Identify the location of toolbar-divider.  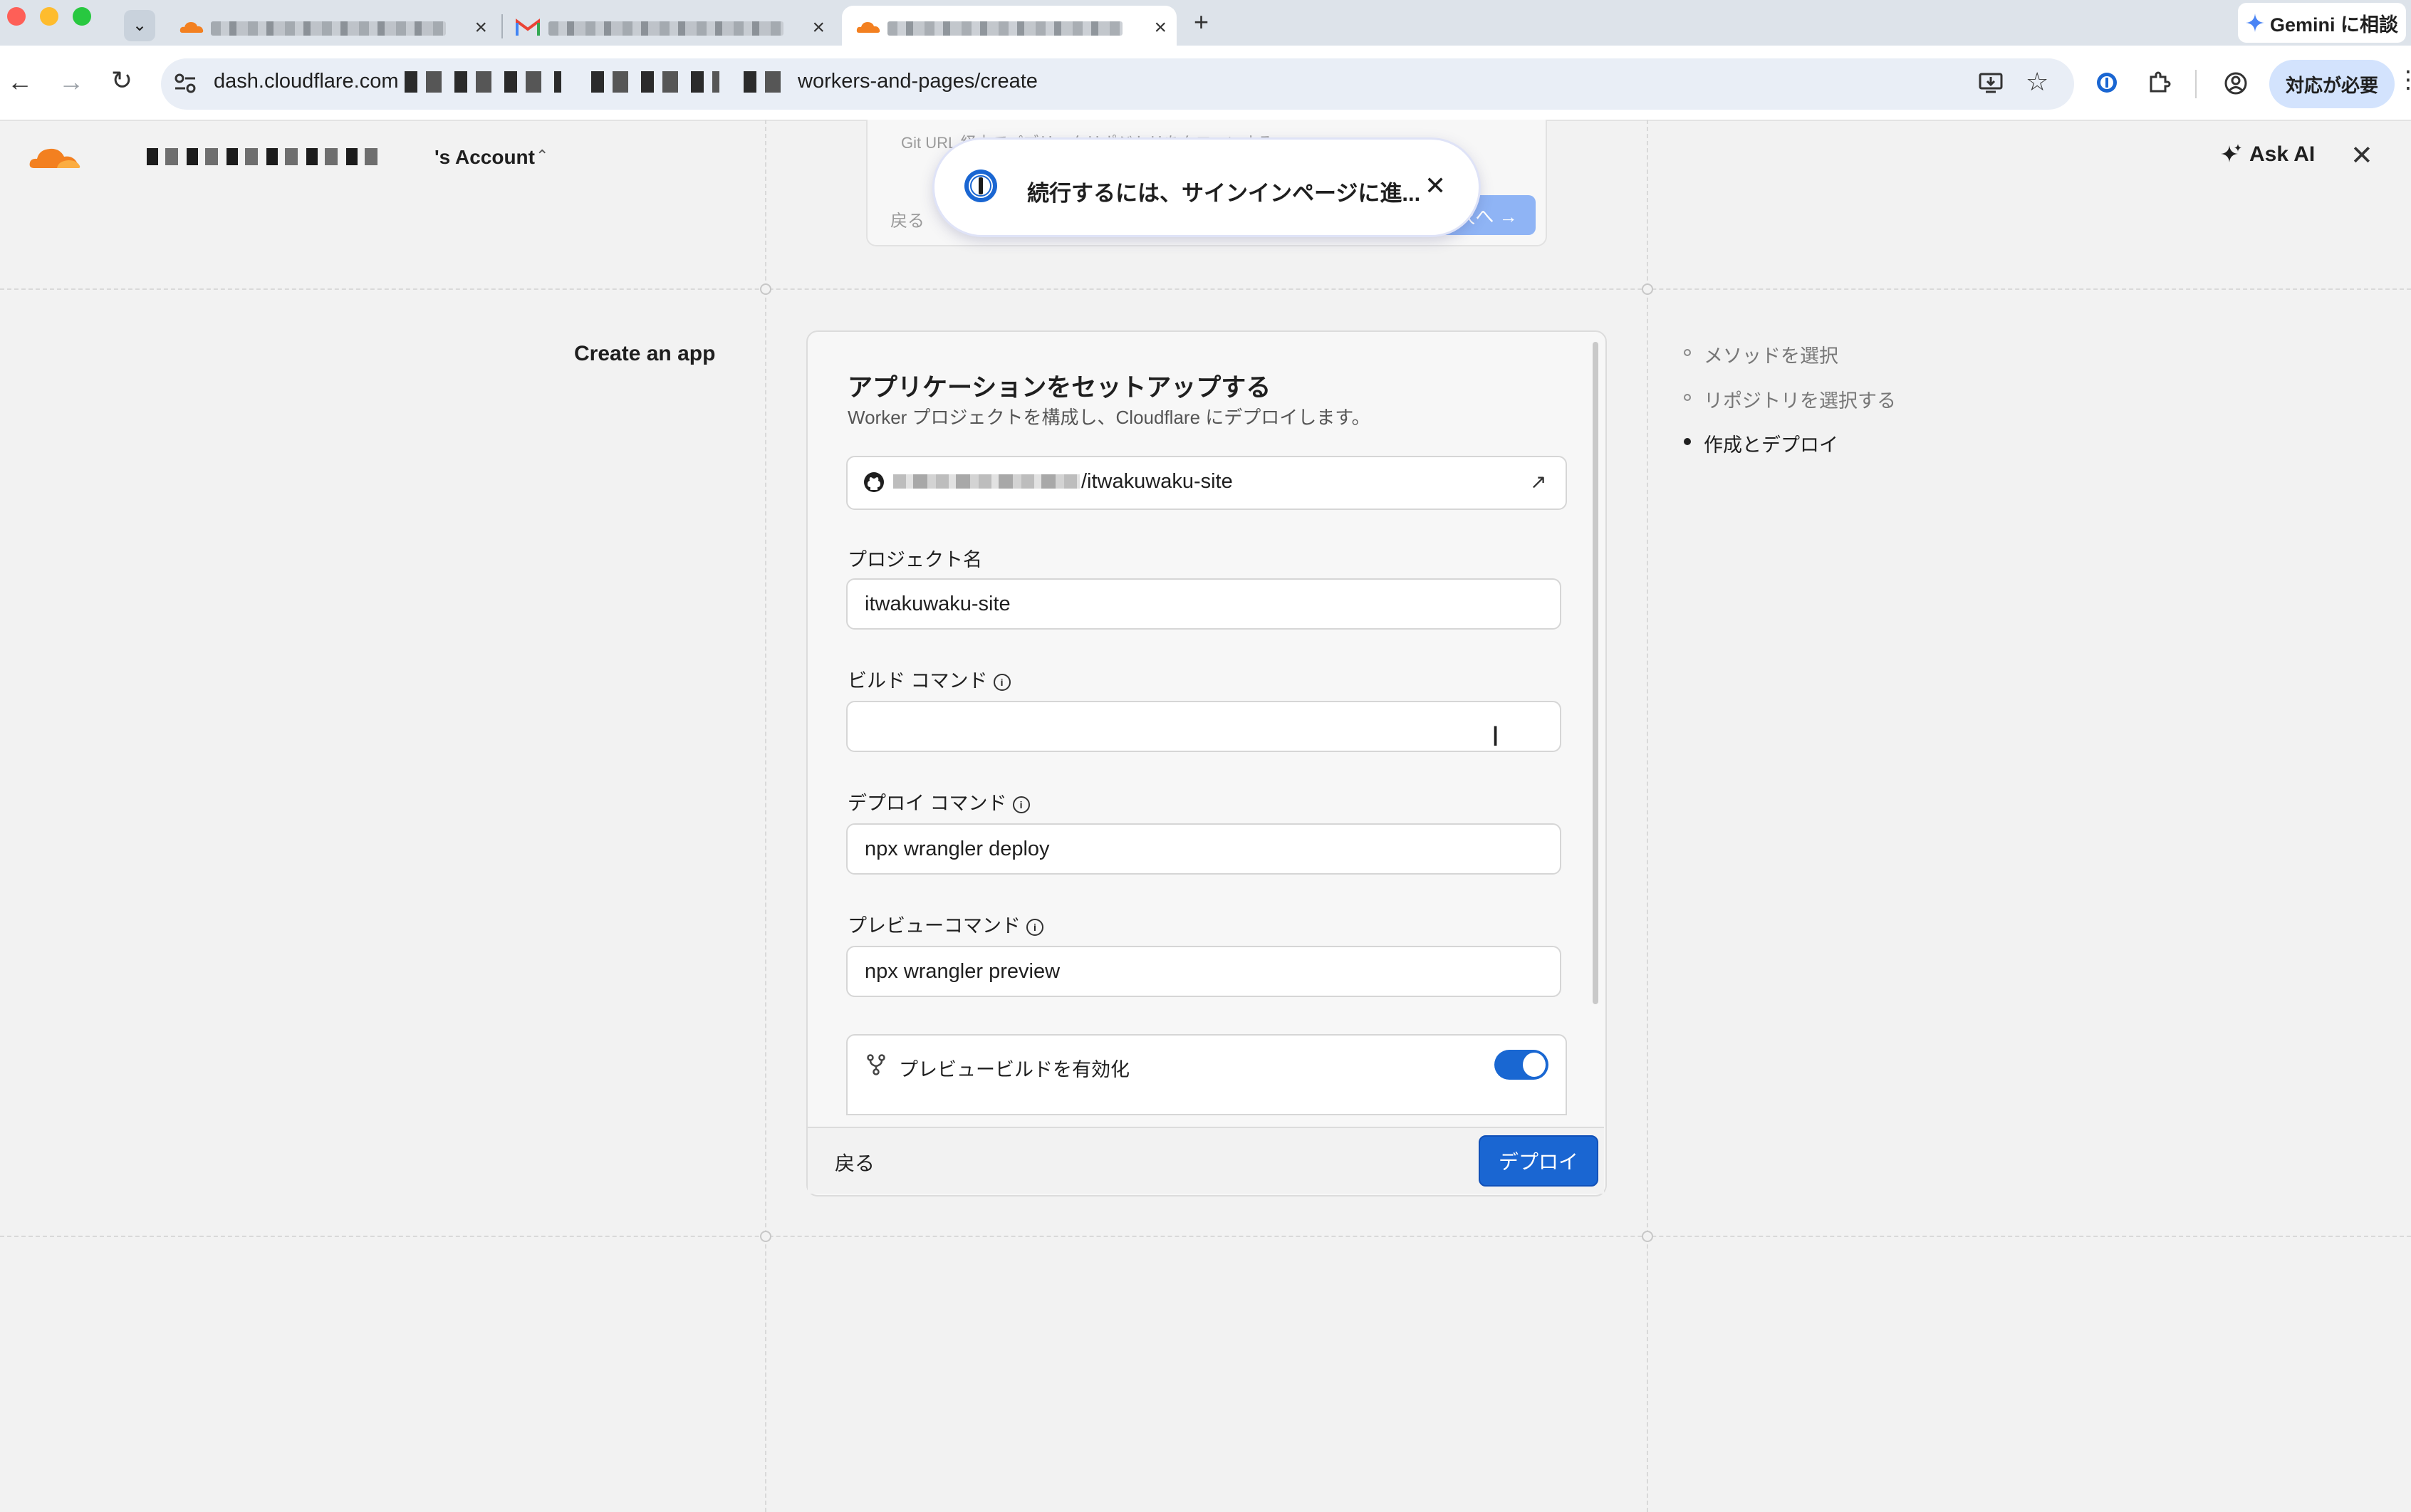
(2196, 84).